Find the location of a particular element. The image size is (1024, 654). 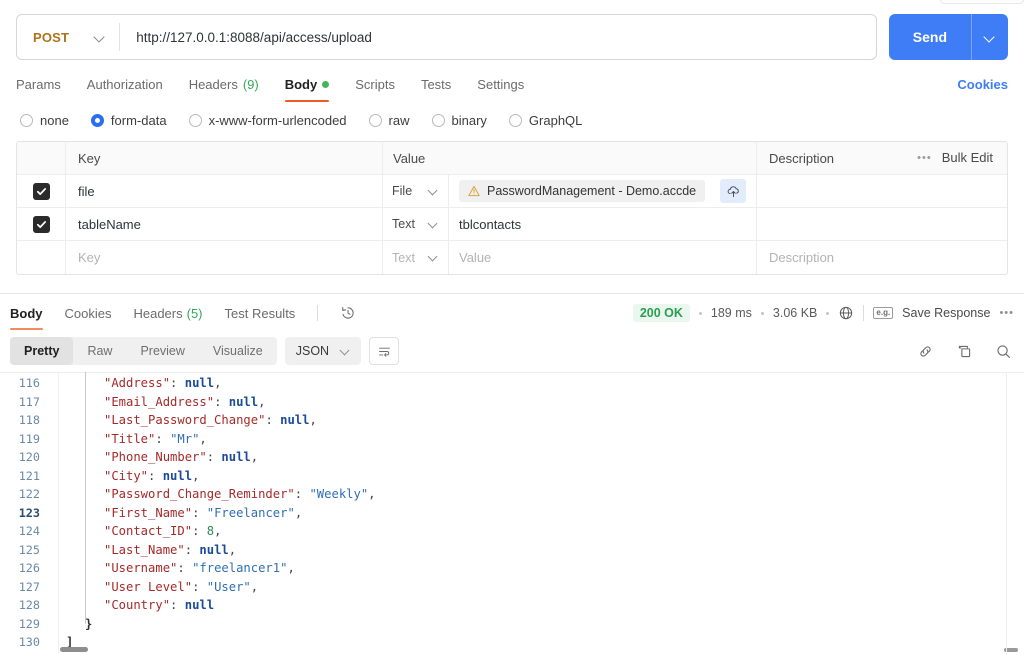

radio-graphql: GraphQL is located at coordinates (545, 120).